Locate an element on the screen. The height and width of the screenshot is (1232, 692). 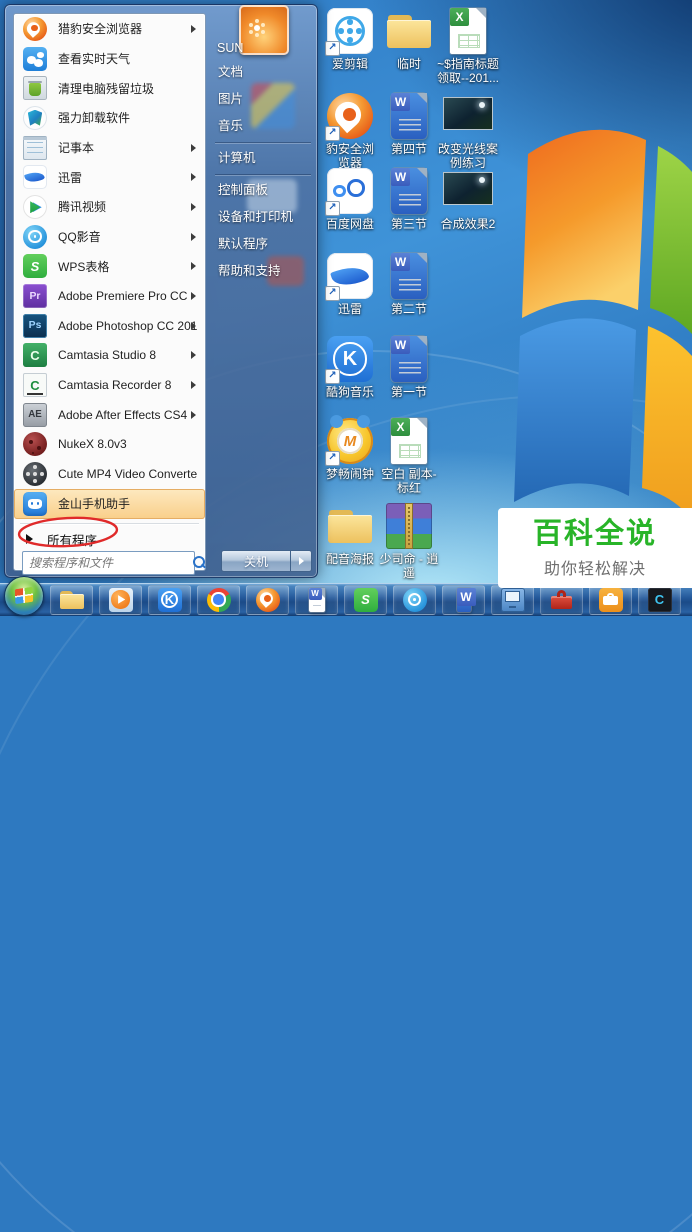
taskbar-icon-briefcase is located at coordinates (610, 599).